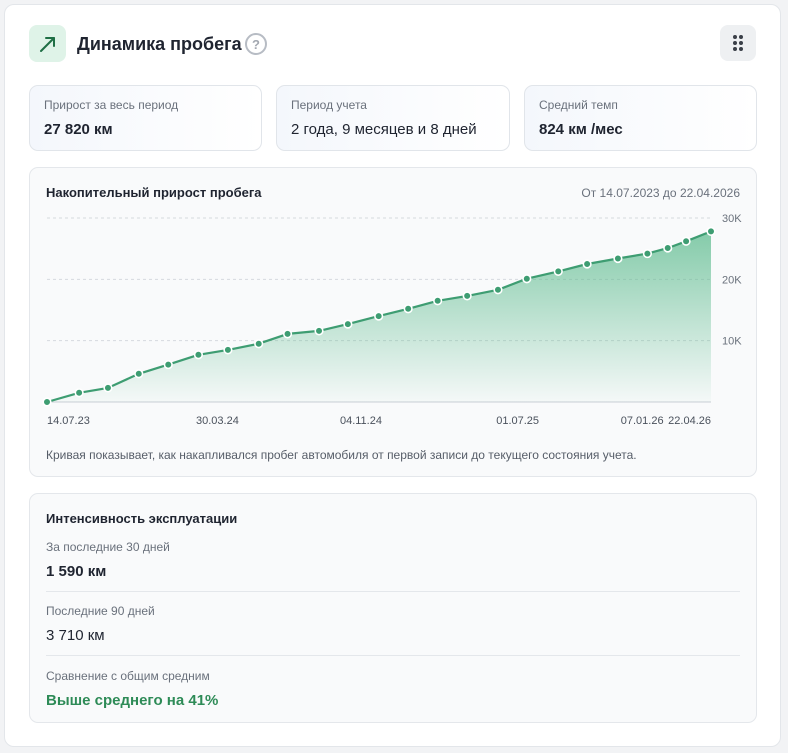 The width and height of the screenshot is (788, 753). Describe the element at coordinates (517, 421) in the screenshot. I see `x-tick-label: 01.07.25` at that location.